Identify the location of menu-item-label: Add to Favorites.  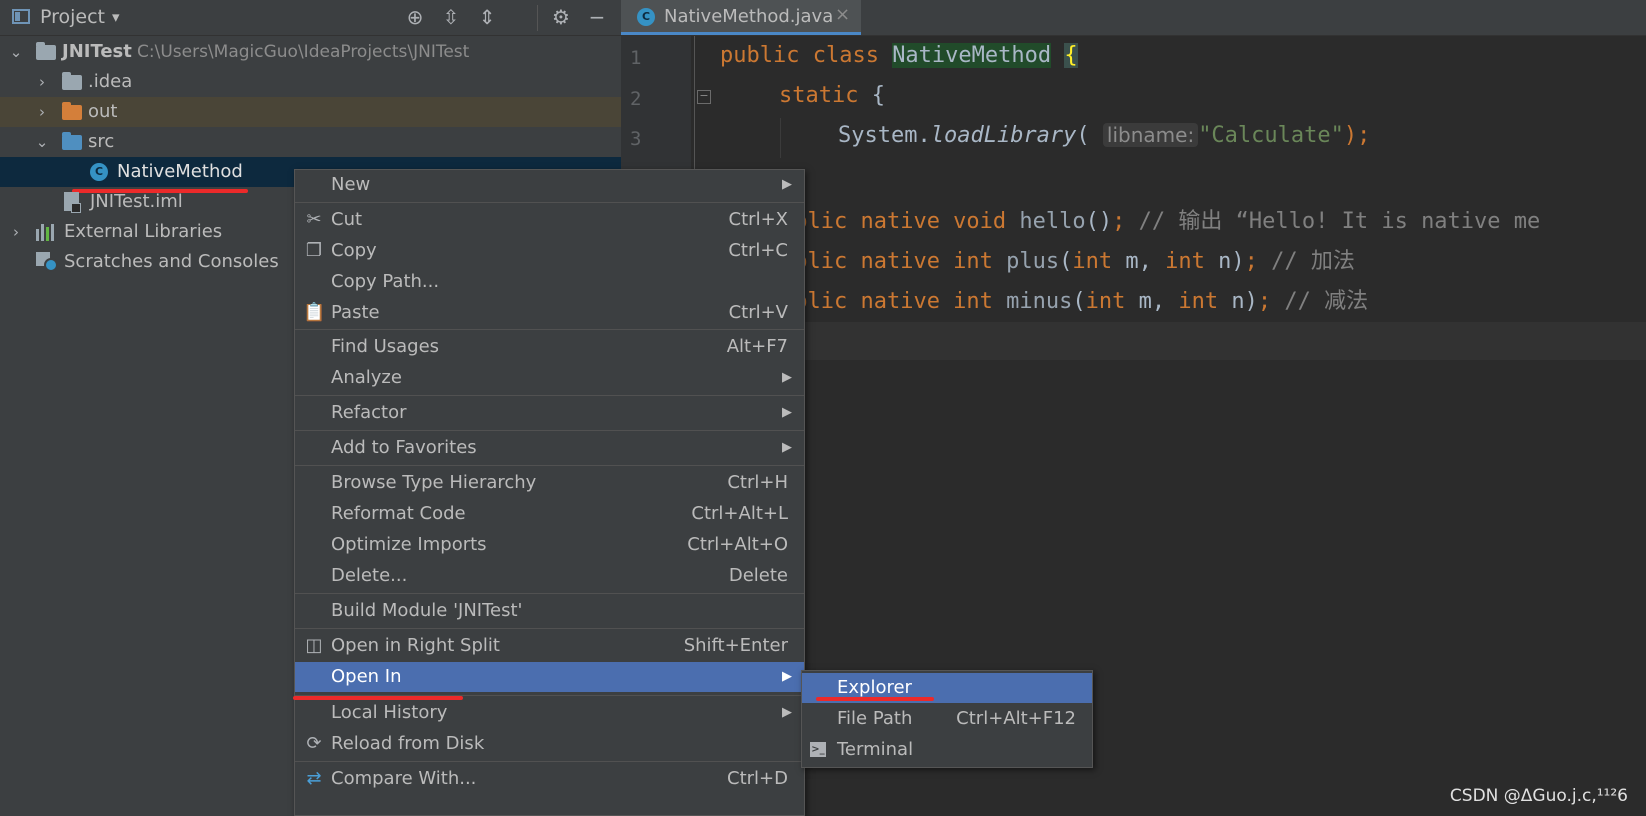
(404, 447).